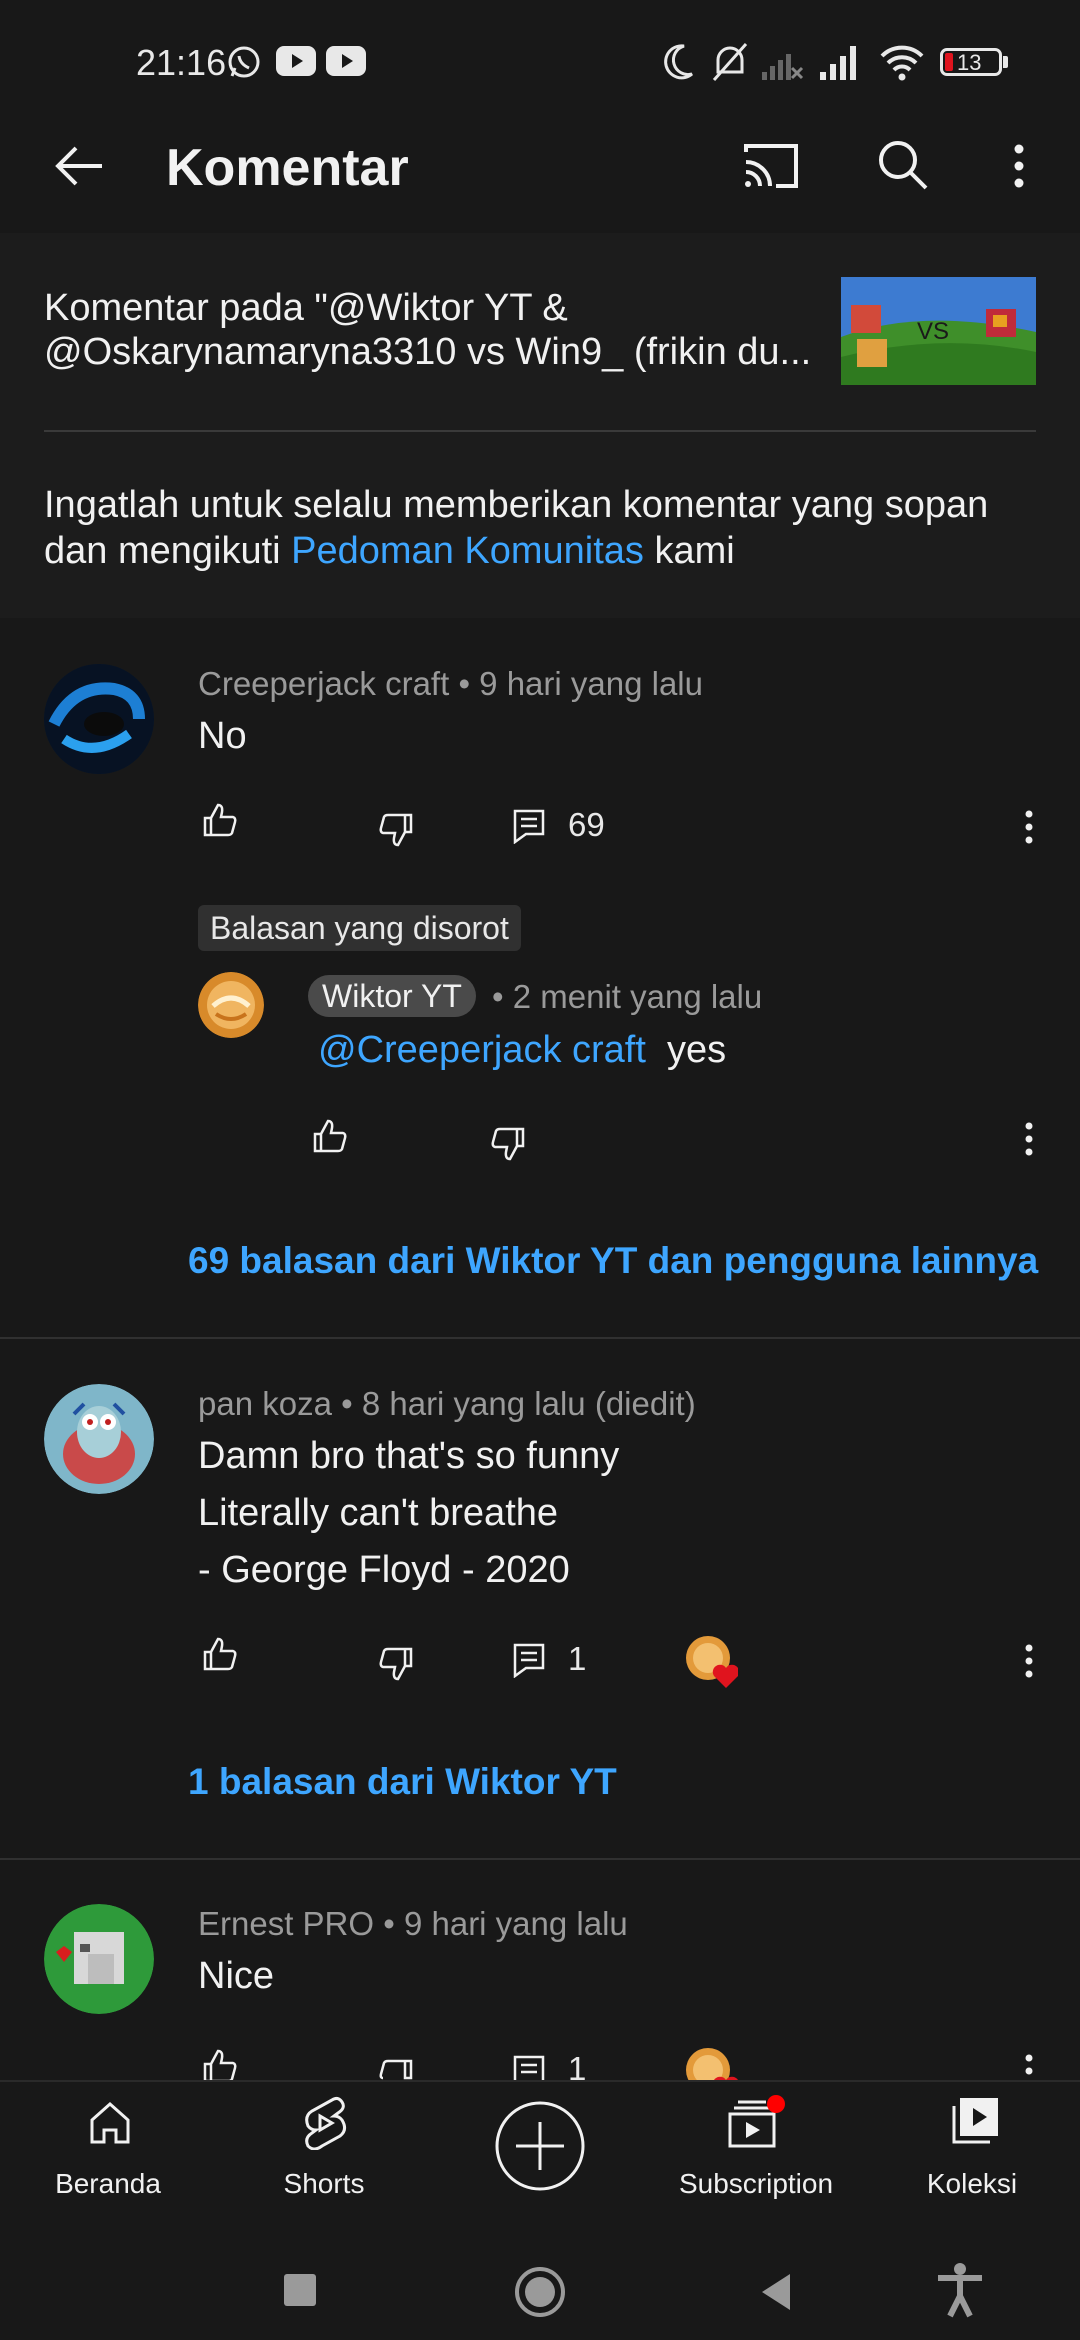  I want to click on comment-line: Literally can't breathe, so click(378, 1513).